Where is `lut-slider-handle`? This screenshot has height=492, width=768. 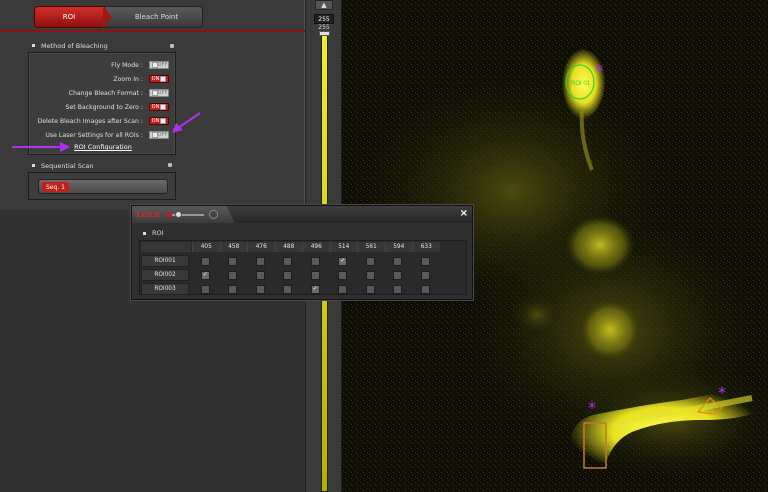 lut-slider-handle is located at coordinates (324, 33).